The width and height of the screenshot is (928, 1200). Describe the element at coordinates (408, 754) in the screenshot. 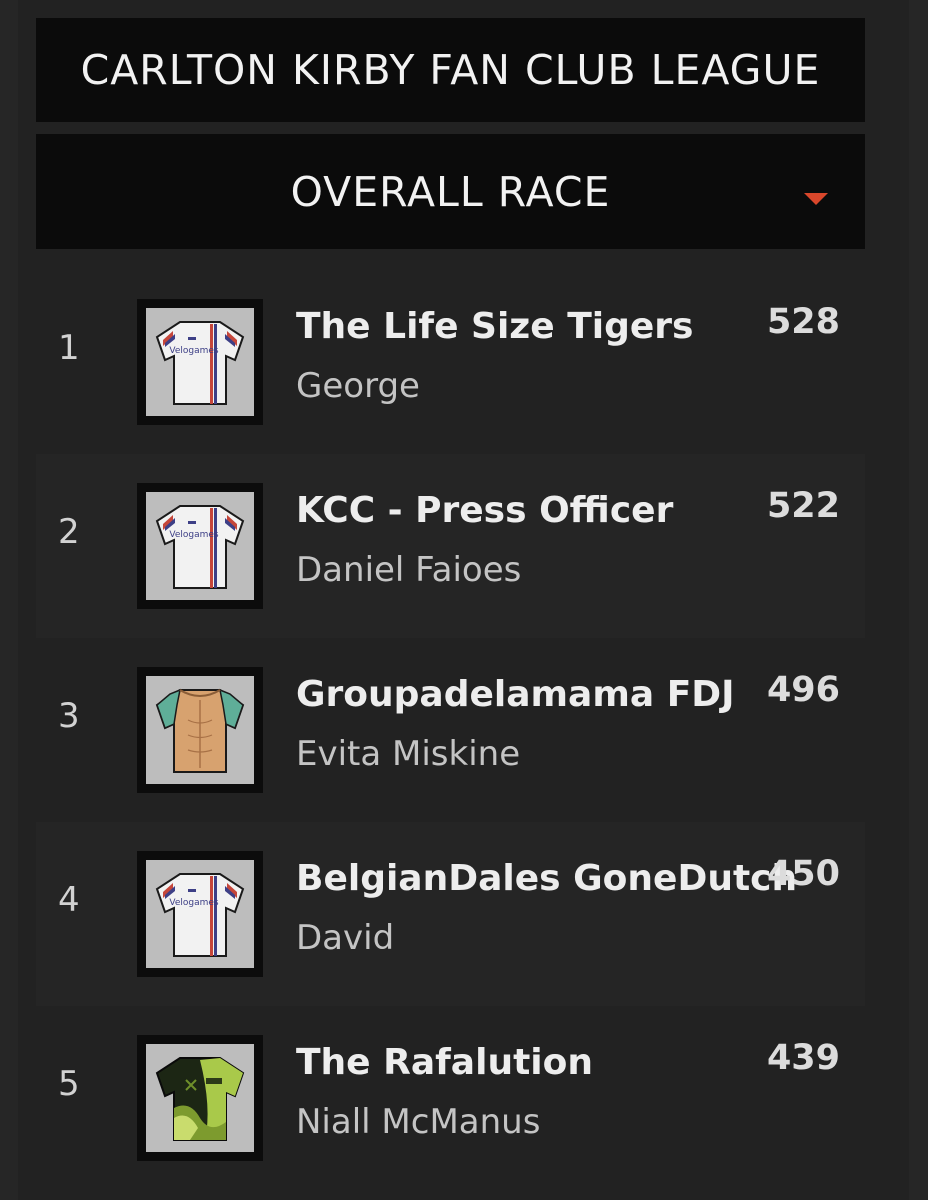

I see `manager-name: Evita Miskine` at that location.